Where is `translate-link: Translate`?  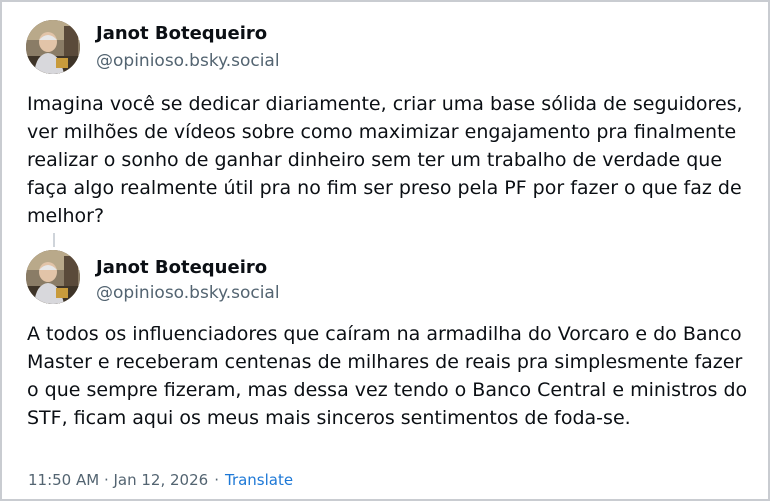
translate-link: Translate is located at coordinates (259, 480).